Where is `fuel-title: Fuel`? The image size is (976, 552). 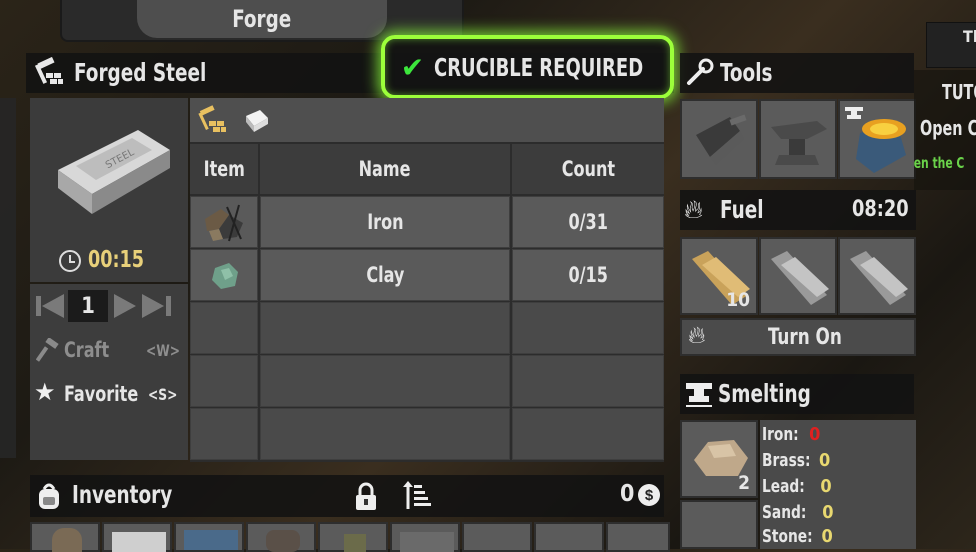
fuel-title: Fuel is located at coordinates (742, 209).